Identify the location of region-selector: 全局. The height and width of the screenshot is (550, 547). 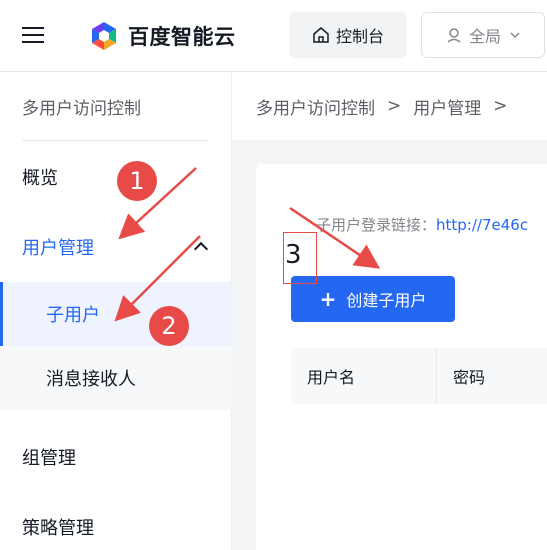
(483, 35).